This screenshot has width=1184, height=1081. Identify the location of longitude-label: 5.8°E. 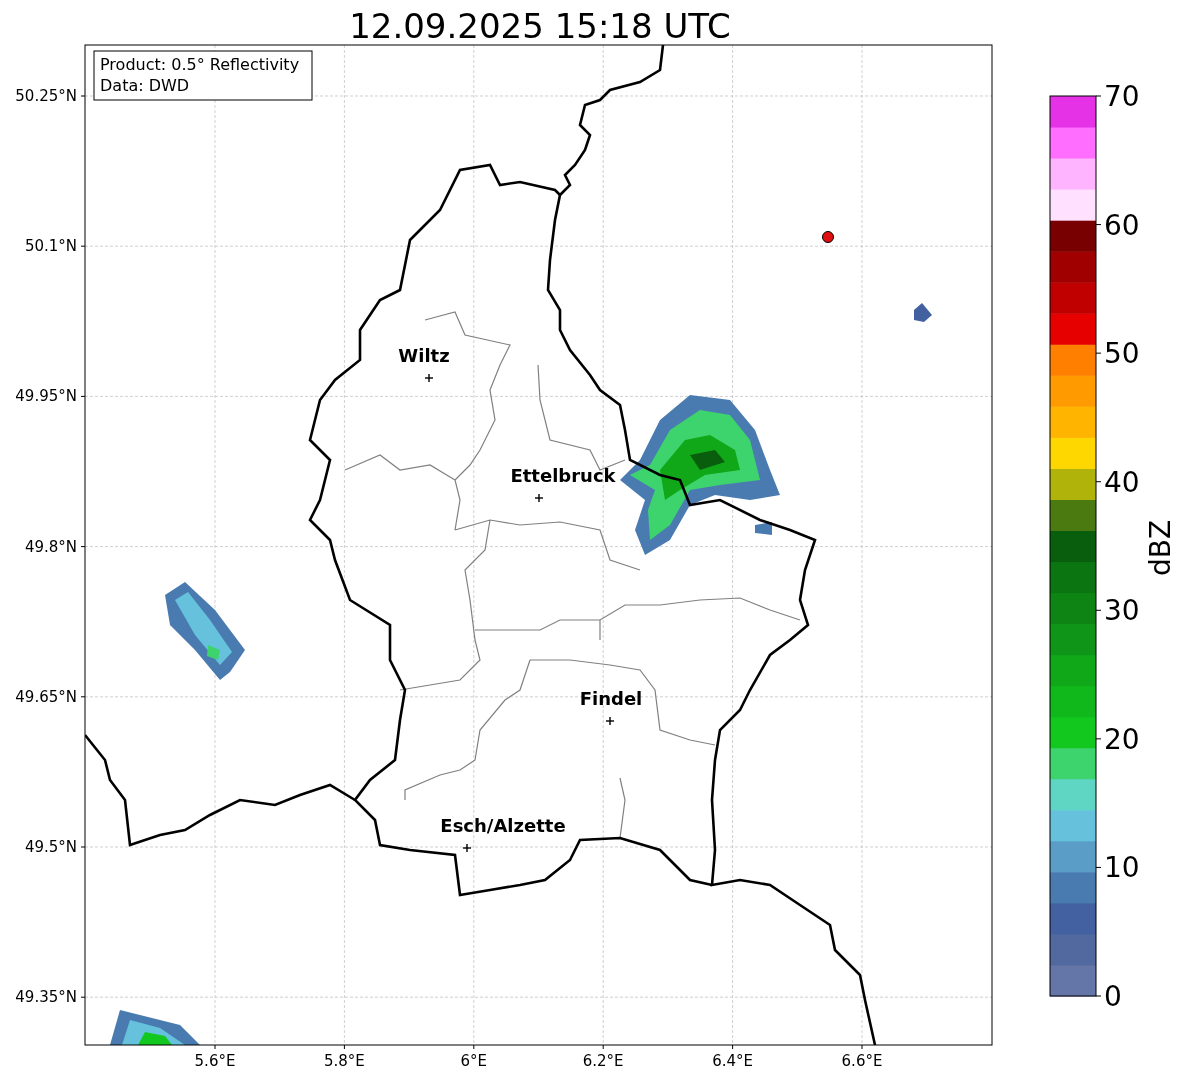
(344, 1061).